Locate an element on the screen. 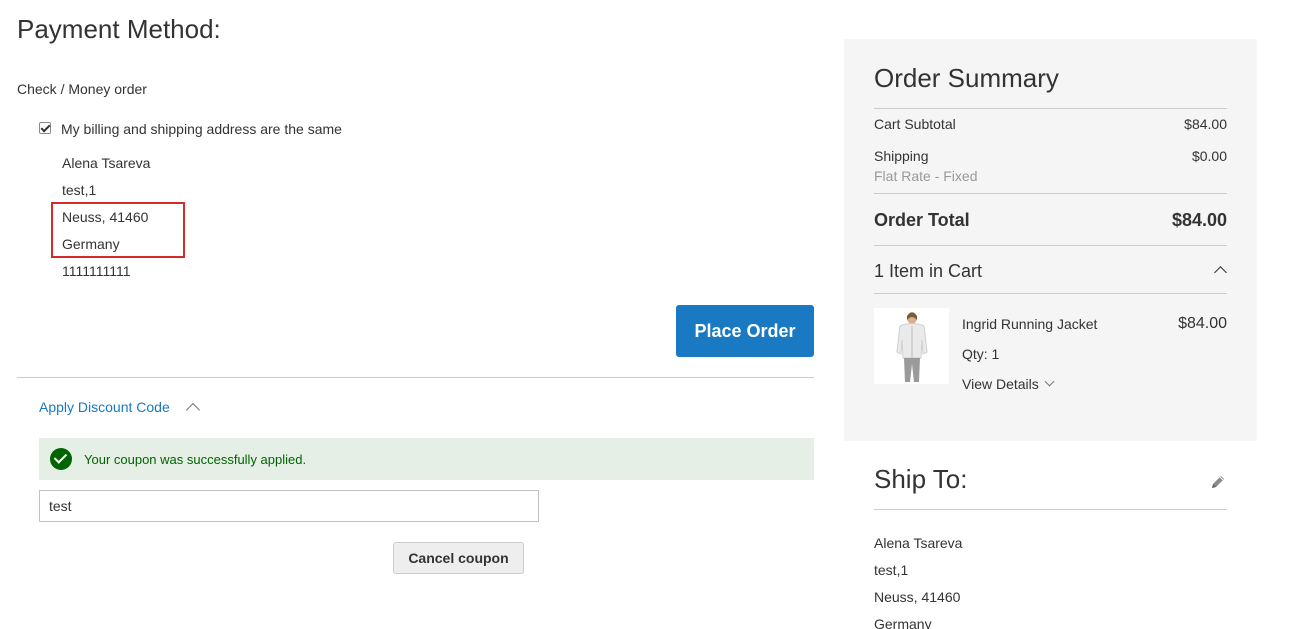  annotation-highlight-box is located at coordinates (118, 230).